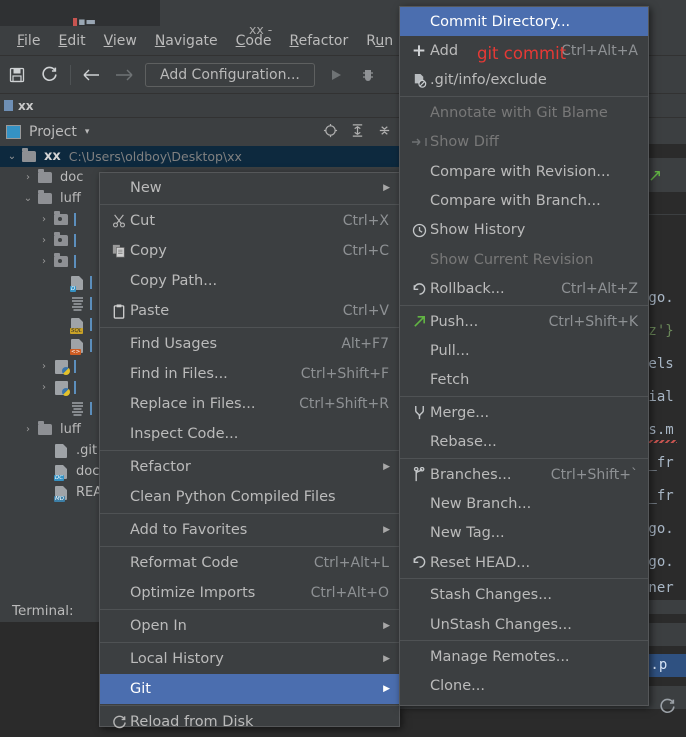 Image resolution: width=686 pixels, height=737 pixels. Describe the element at coordinates (142, 221) in the screenshot. I see `menu-item-label: Cut` at that location.